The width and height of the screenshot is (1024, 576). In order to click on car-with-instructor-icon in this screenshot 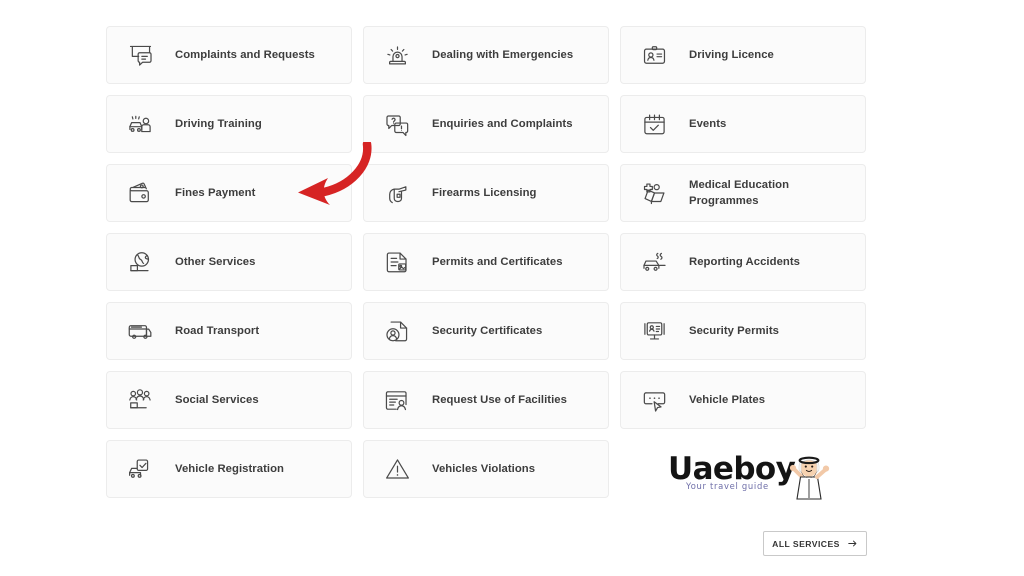, I will do `click(140, 124)`.